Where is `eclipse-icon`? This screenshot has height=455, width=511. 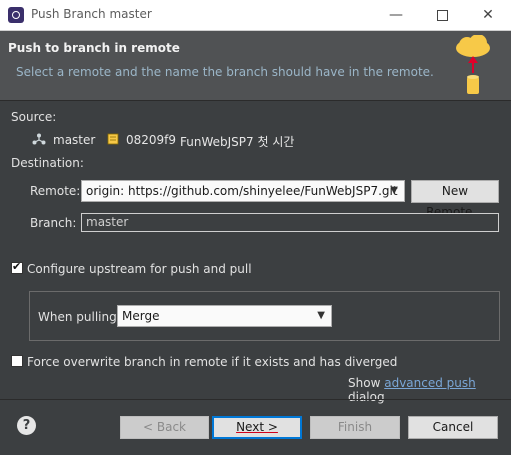
eclipse-icon is located at coordinates (16, 15).